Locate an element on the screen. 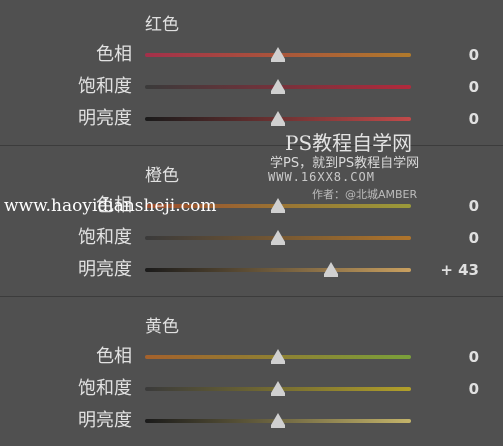  watermark-site: www.haoyidiansheji.com is located at coordinates (110, 206).